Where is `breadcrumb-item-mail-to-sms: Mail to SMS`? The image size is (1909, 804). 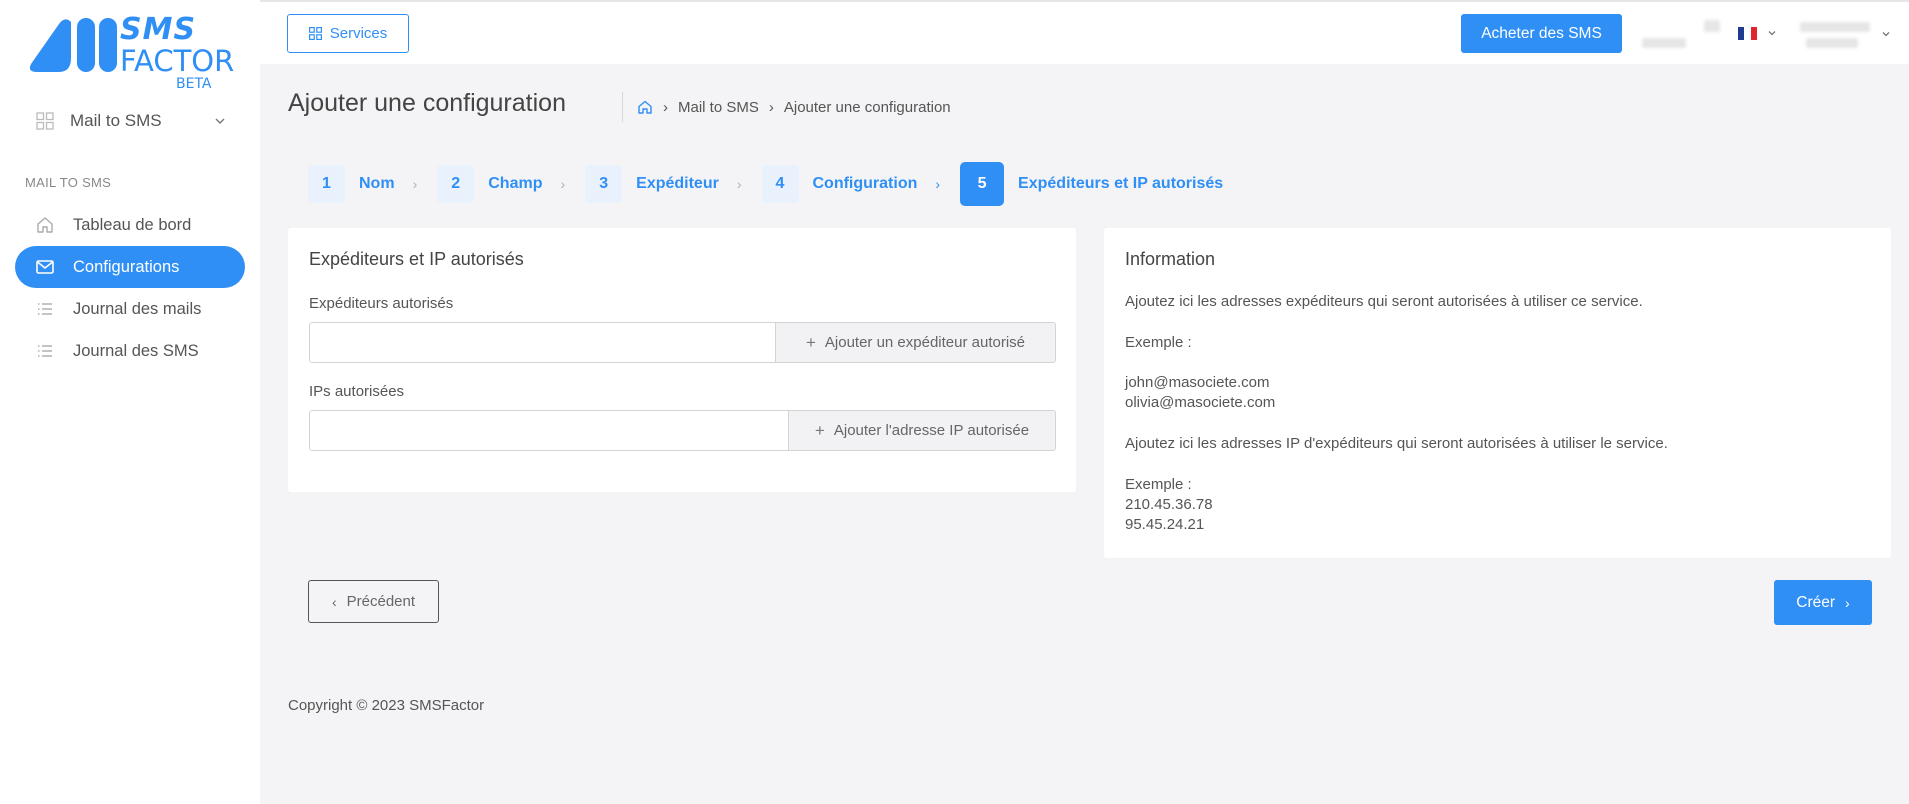 breadcrumb-item-mail-to-sms: Mail to SMS is located at coordinates (718, 107).